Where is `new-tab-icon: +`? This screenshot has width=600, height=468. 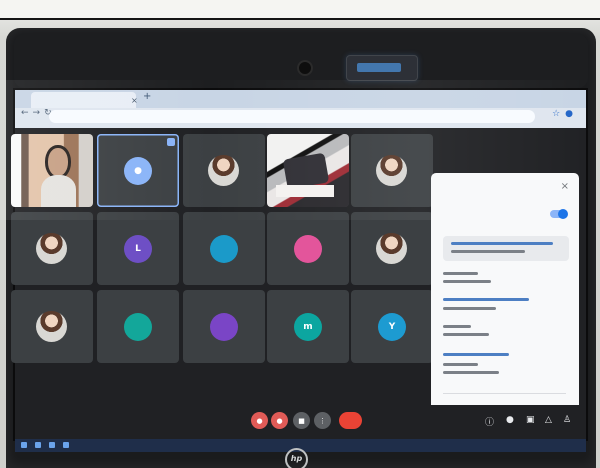 new-tab-icon: + is located at coordinates (147, 96).